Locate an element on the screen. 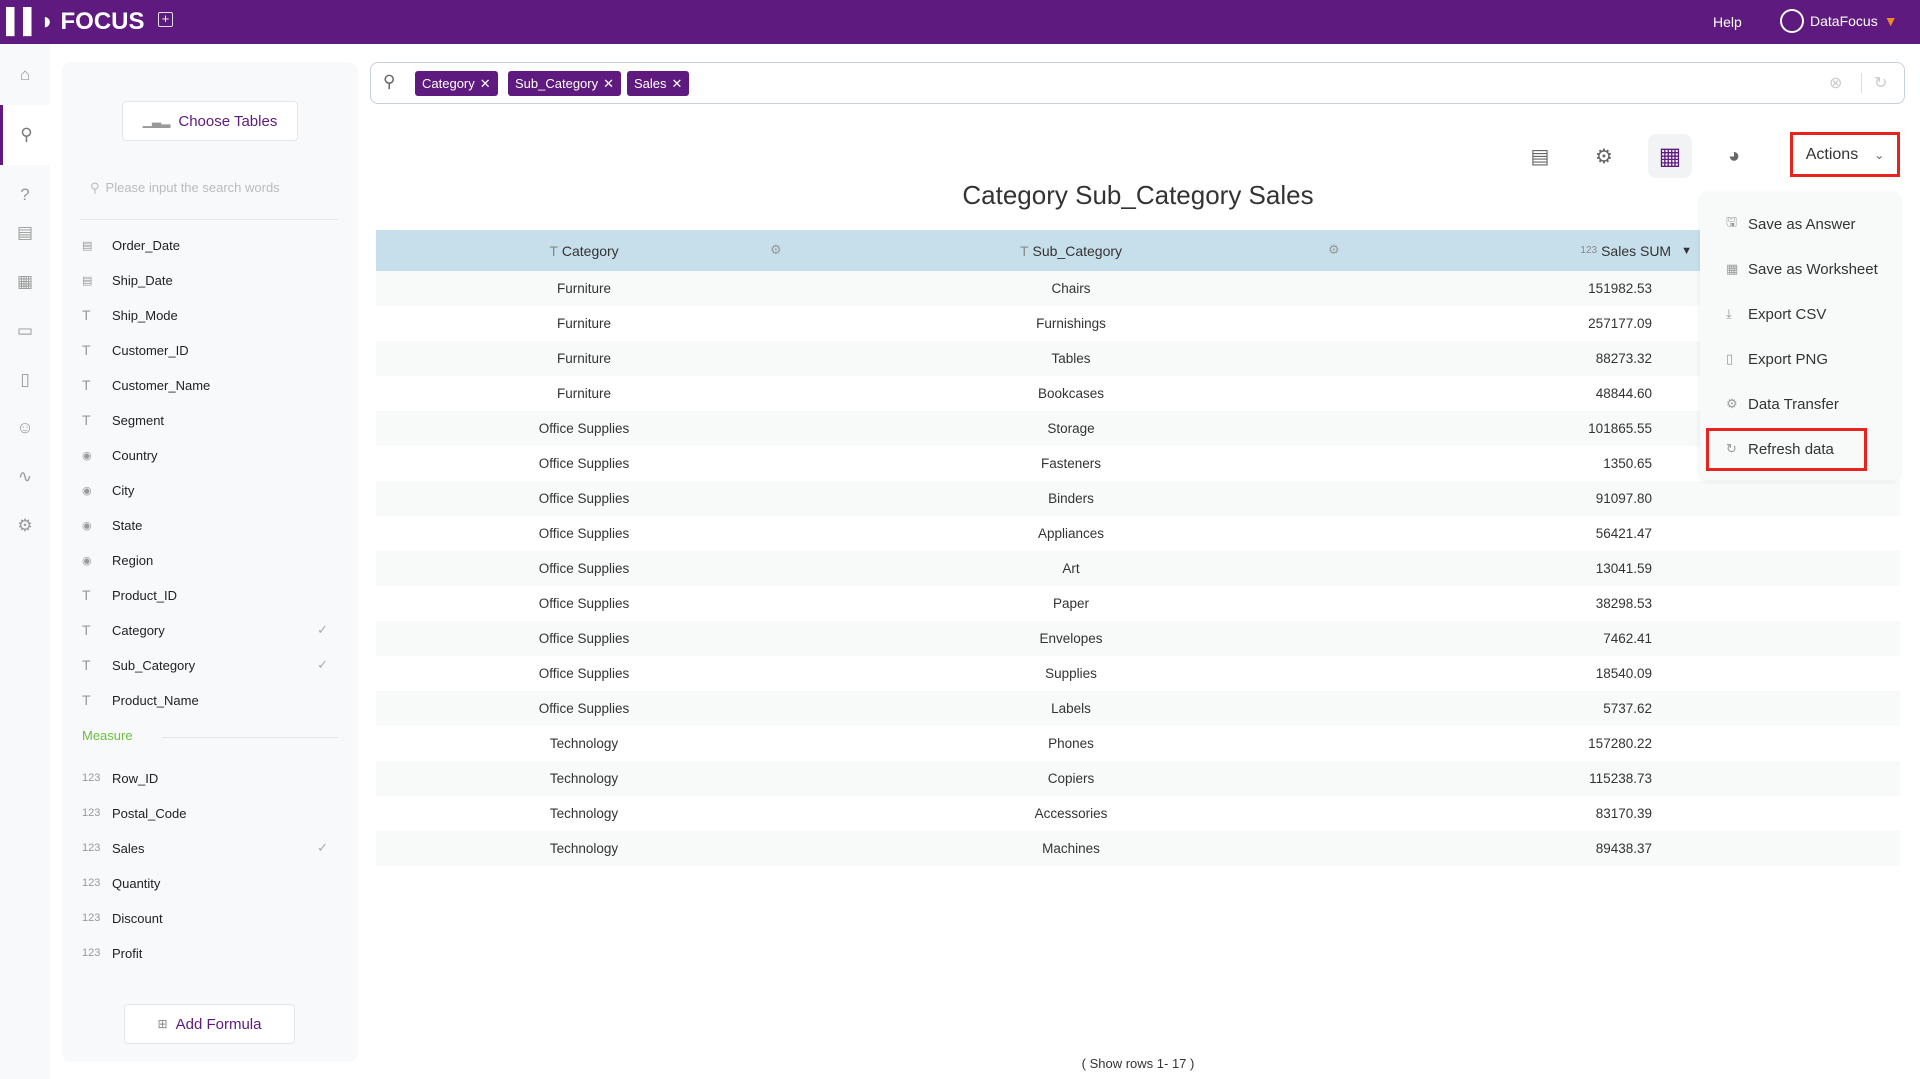 The height and width of the screenshot is (1079, 1920). new-tab-icon: + is located at coordinates (165, 19).